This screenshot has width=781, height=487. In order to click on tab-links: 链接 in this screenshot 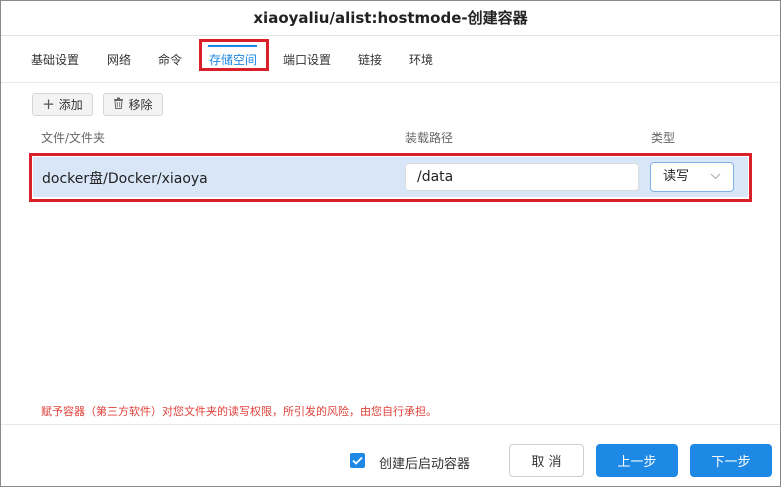, I will do `click(370, 59)`.